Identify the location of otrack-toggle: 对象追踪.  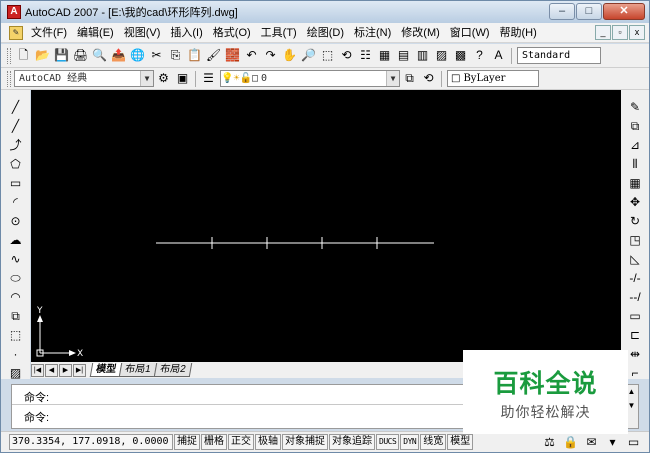
(352, 442).